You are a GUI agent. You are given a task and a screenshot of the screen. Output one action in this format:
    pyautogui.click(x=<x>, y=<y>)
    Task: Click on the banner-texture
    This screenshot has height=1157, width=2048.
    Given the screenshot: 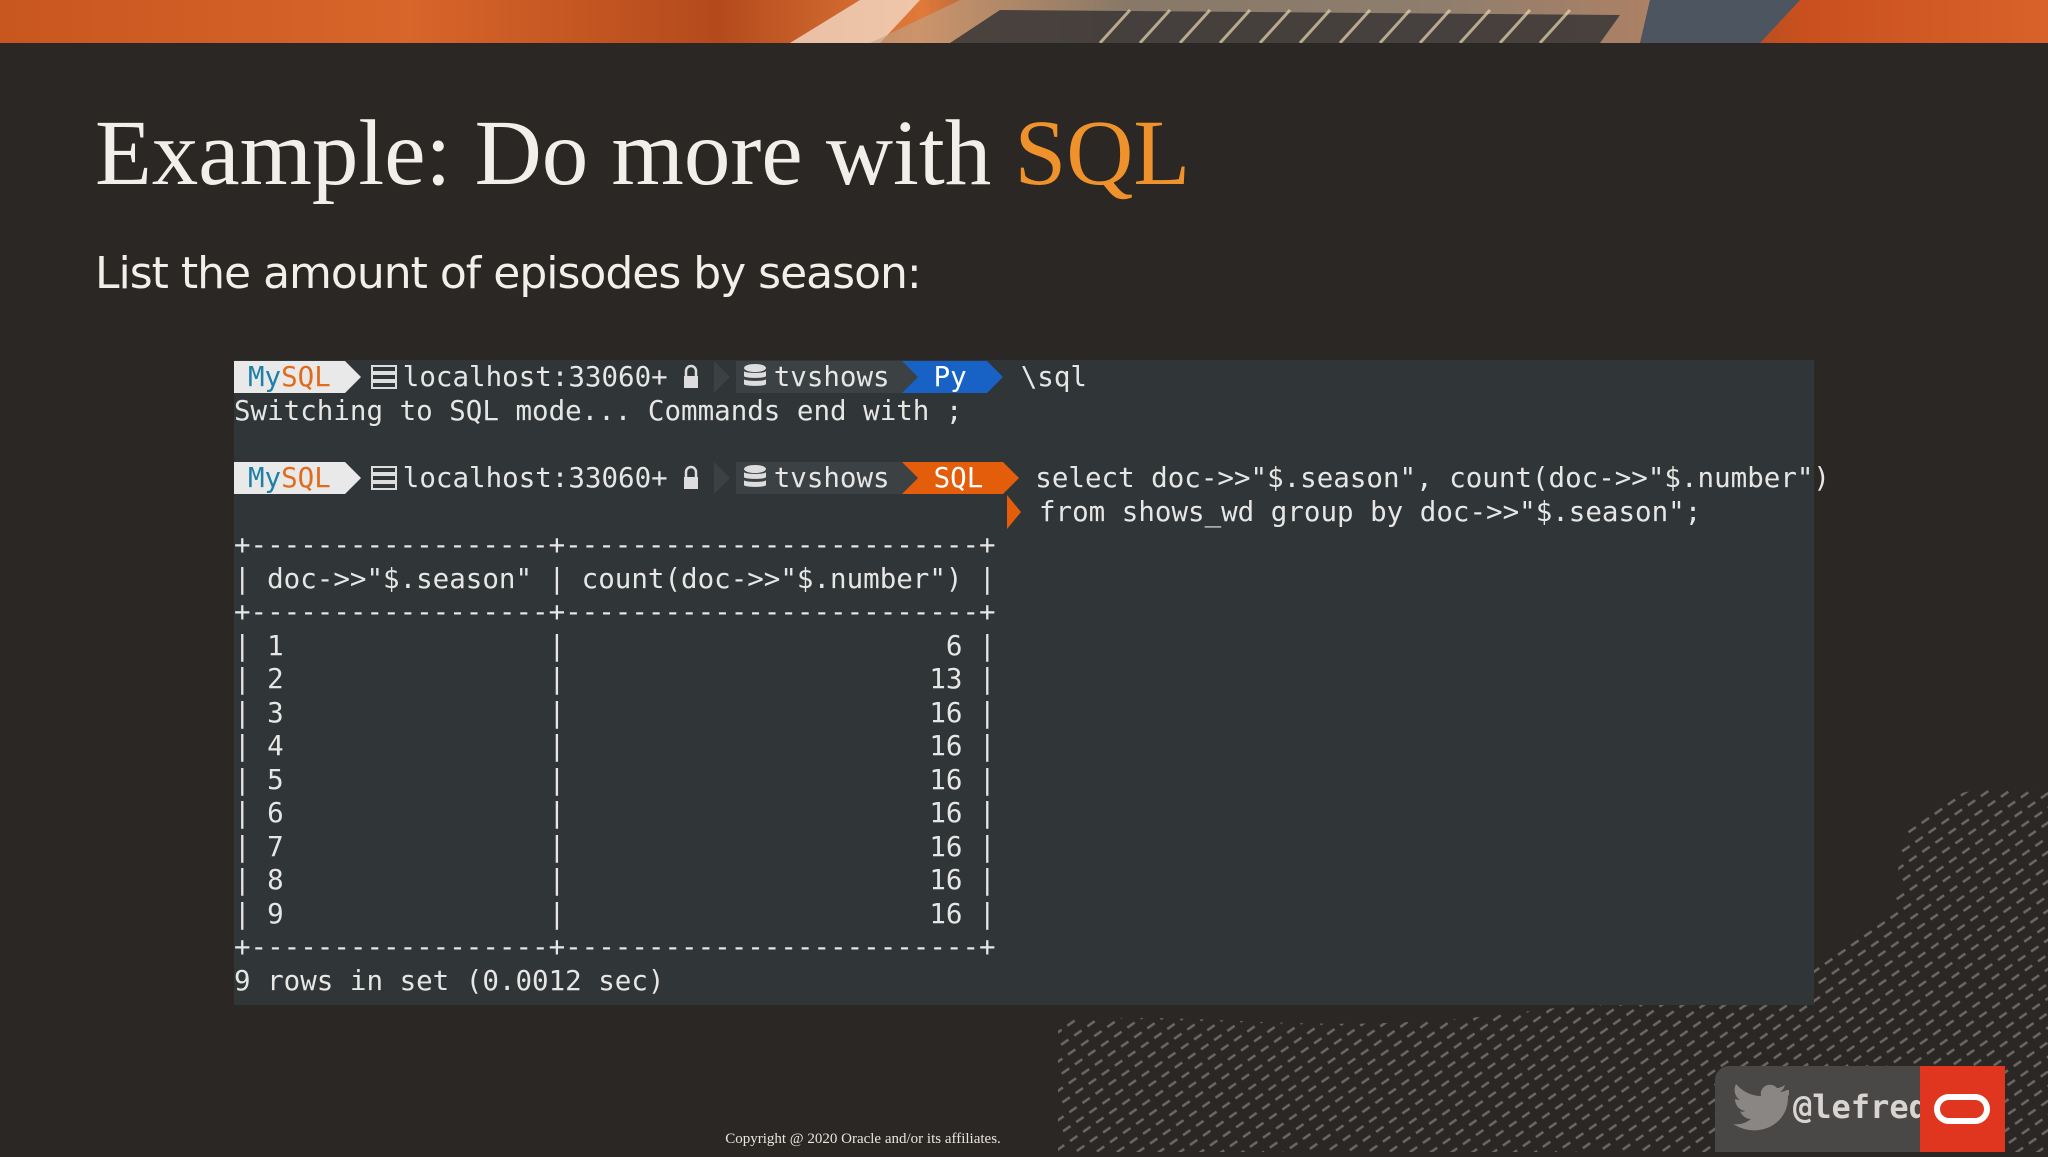 What is the action you would take?
    pyautogui.click(x=1295, y=21)
    